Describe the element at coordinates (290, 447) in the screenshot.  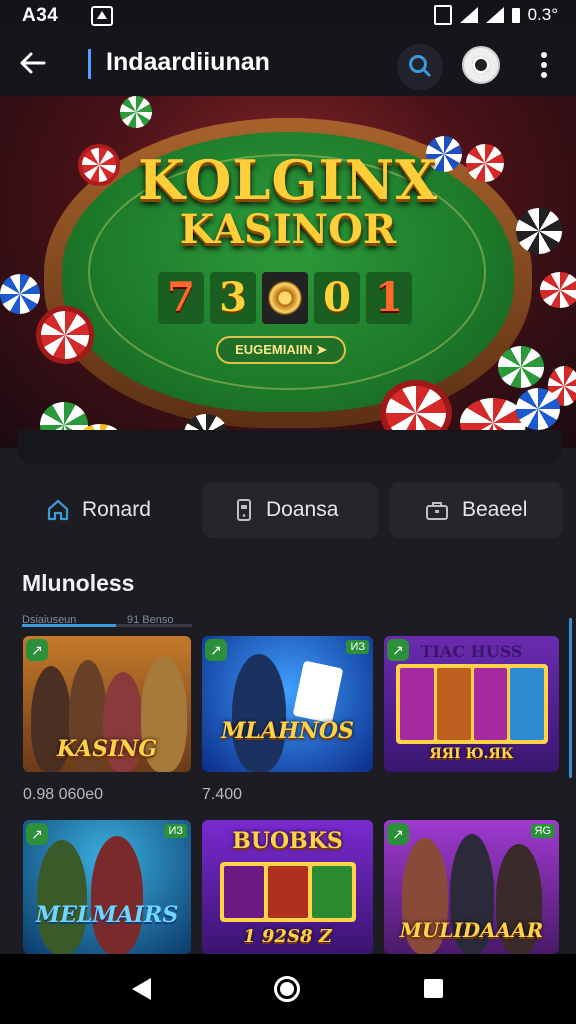
I see `hero-banner-base` at that location.